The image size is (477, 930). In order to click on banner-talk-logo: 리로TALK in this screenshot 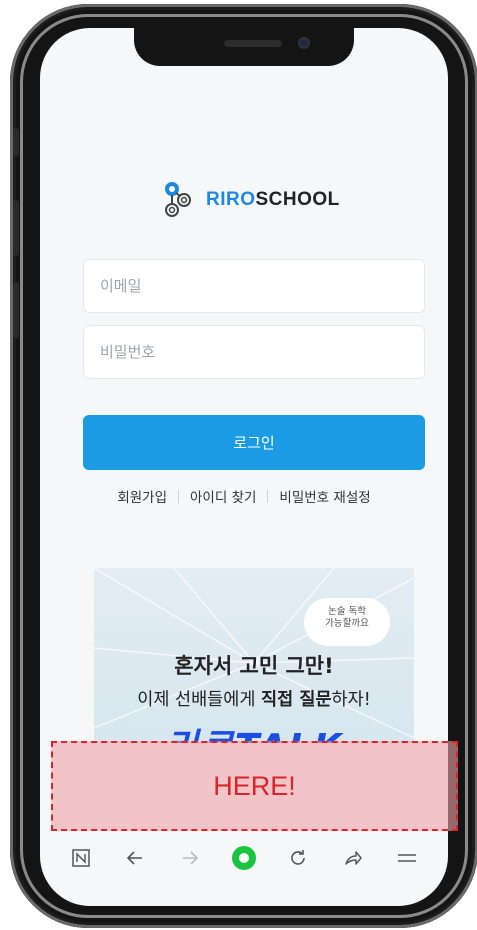, I will do `click(254, 730)`.